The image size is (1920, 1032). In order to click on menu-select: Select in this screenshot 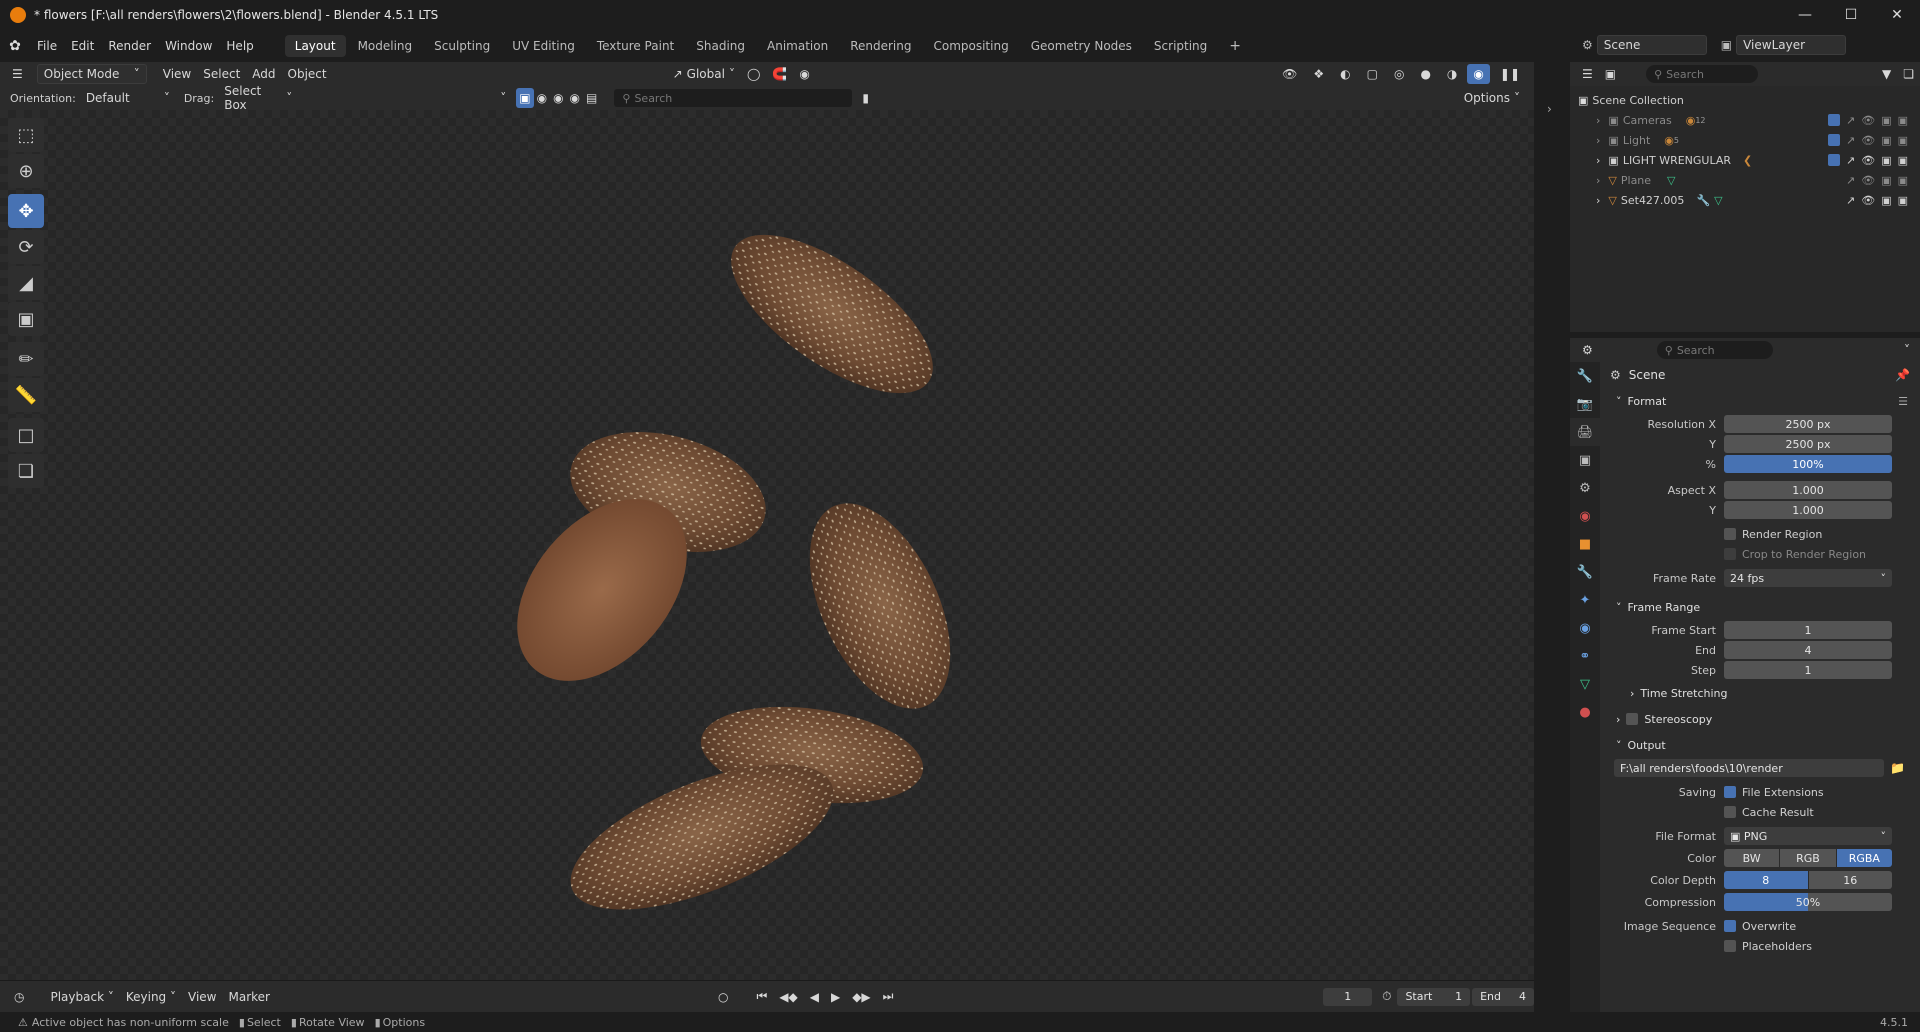, I will do `click(221, 74)`.